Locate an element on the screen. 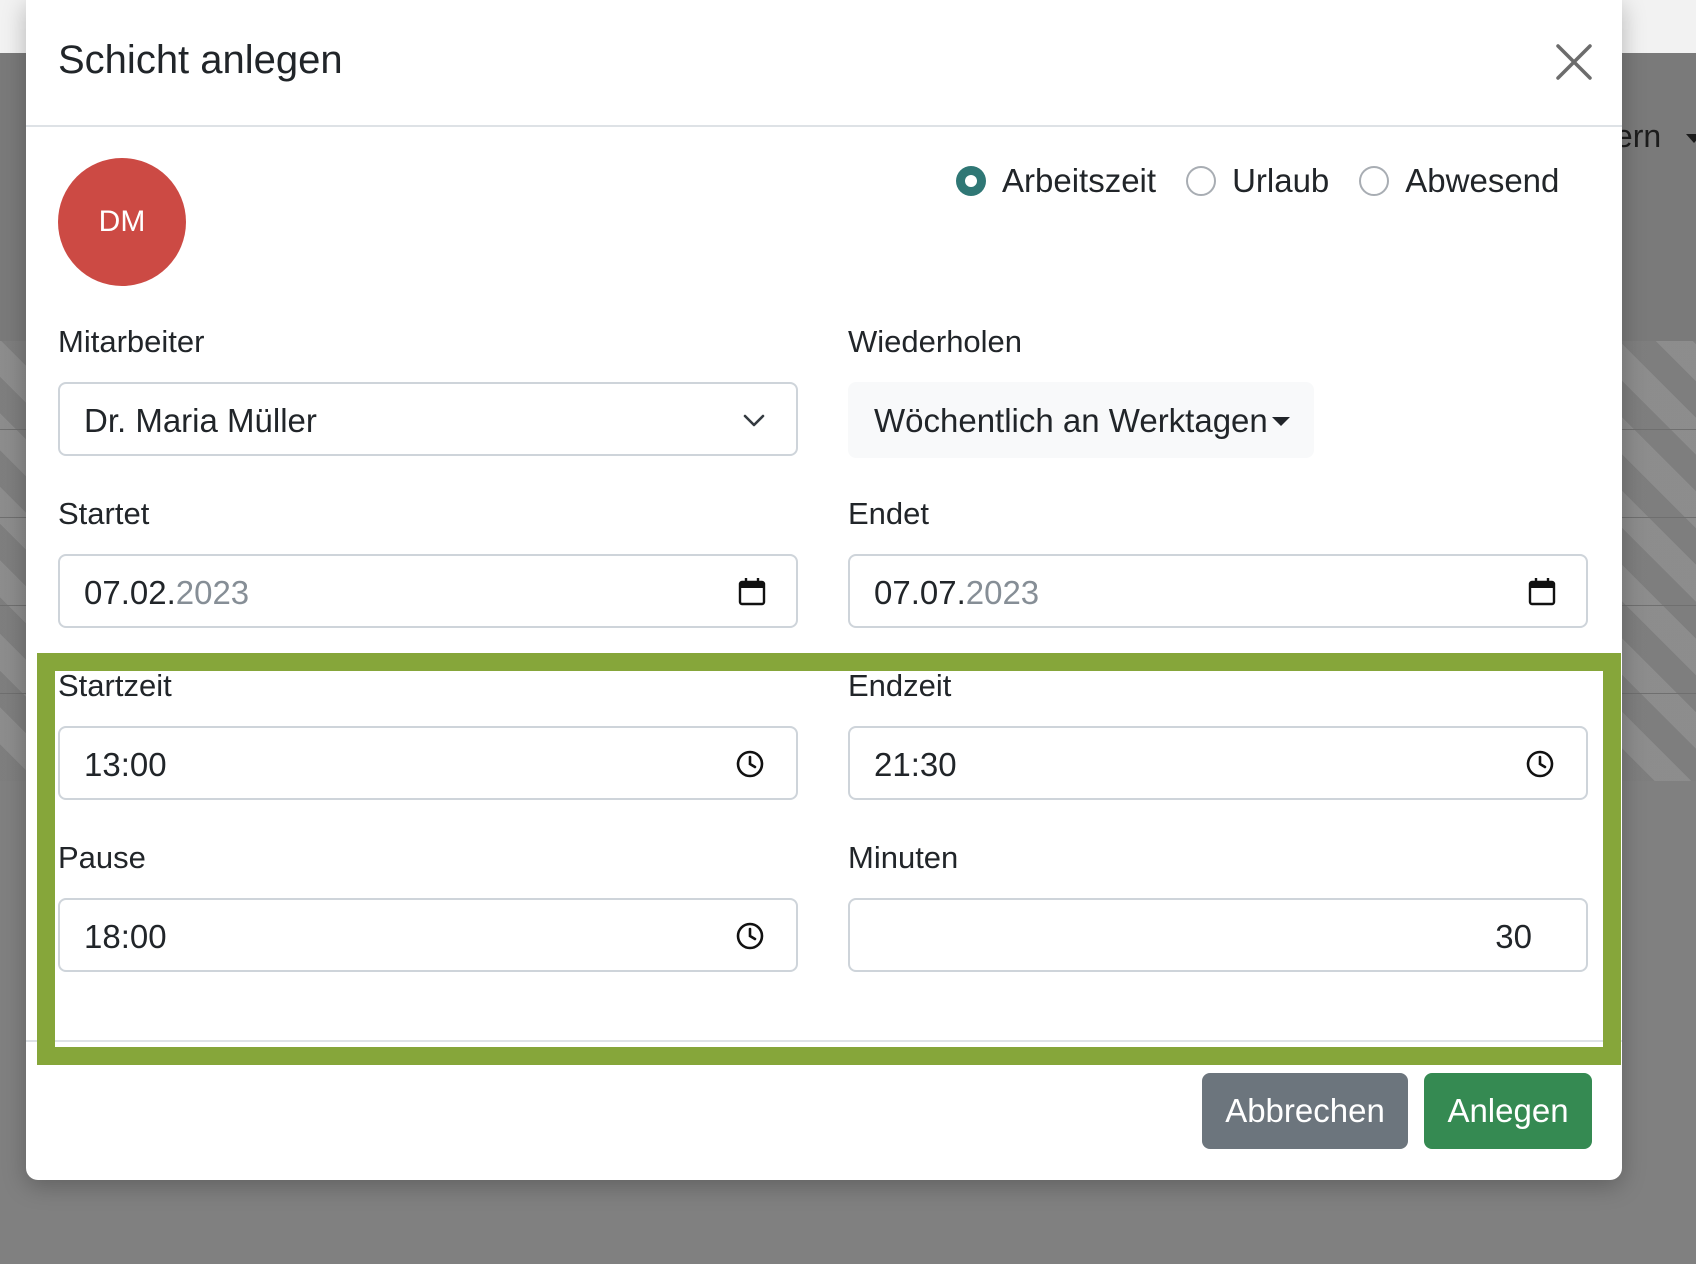 This screenshot has width=1696, height=1264. start-date-value: 07.02.2023 is located at coordinates (166, 593).